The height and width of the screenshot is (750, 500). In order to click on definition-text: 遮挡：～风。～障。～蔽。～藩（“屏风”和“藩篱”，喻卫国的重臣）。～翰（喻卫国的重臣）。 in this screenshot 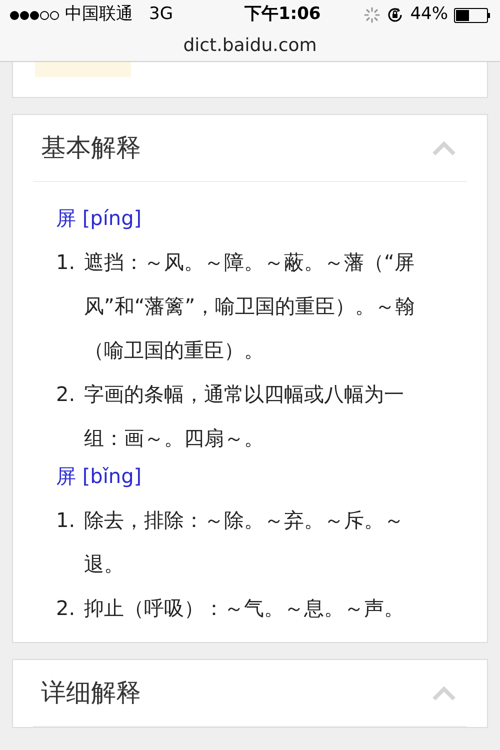, I will do `click(250, 306)`.